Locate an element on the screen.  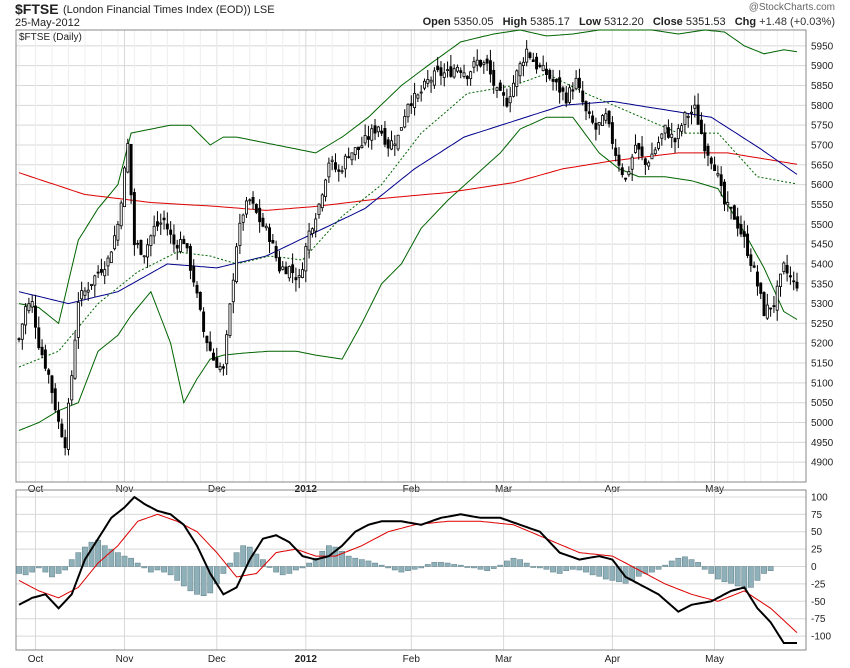
y-tick-label: -75 is located at coordinates (818, 619).